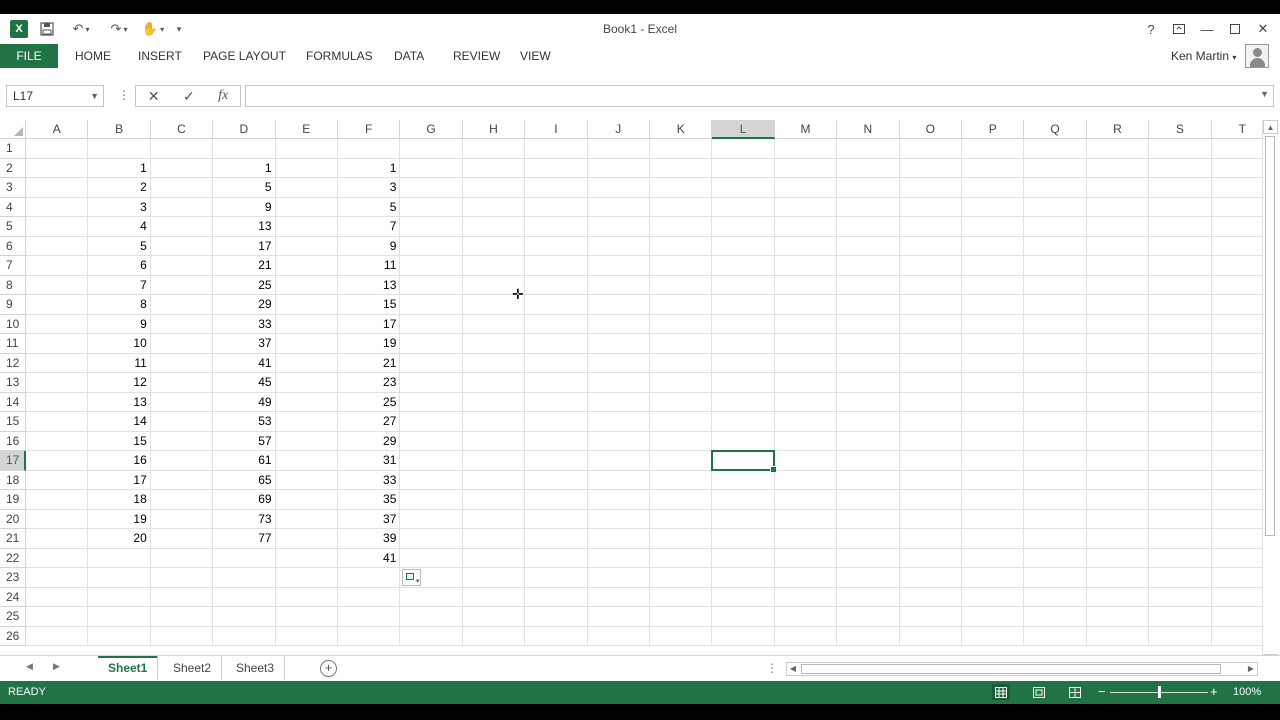 The height and width of the screenshot is (720, 1280). Describe the element at coordinates (806, 168) in the screenshot. I see `cell-m2` at that location.